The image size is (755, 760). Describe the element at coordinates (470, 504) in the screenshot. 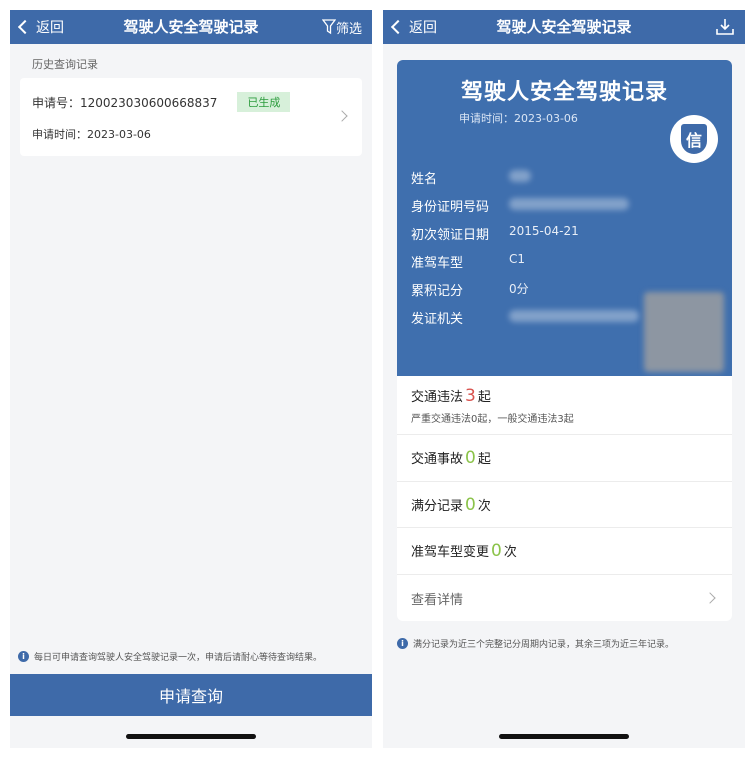

I see `full-score-count: 0` at that location.